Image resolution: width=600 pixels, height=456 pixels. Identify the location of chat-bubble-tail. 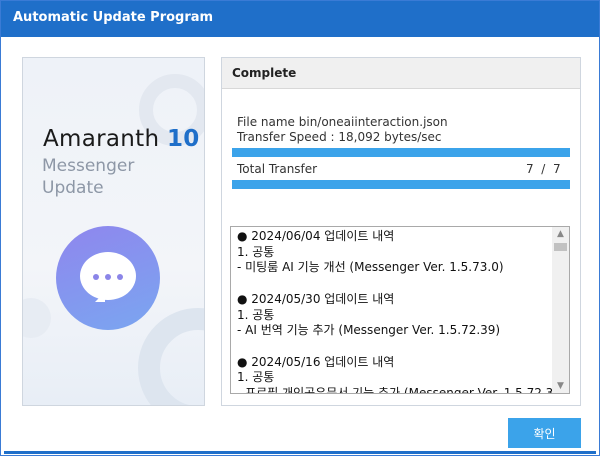
(96, 297).